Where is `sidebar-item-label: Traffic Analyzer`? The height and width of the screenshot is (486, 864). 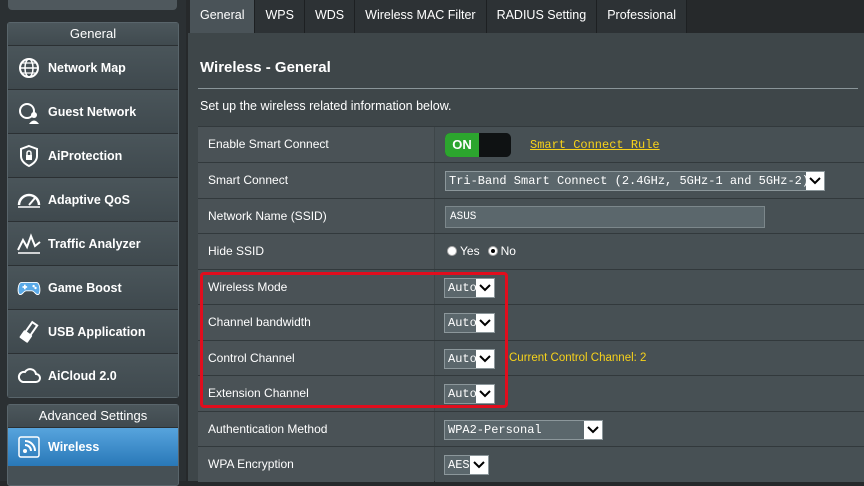
sidebar-item-label: Traffic Analyzer is located at coordinates (94, 243).